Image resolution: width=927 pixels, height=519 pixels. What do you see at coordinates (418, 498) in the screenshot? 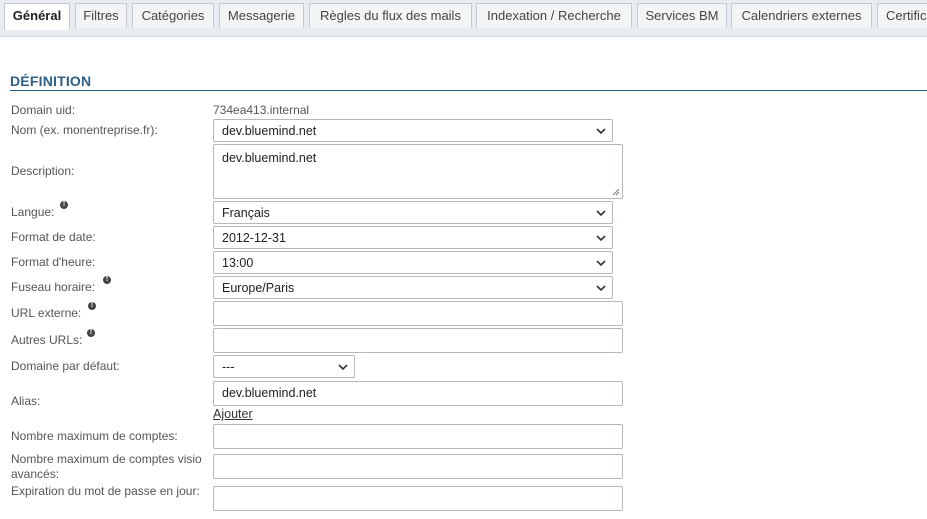
I see `password-expiration-input` at bounding box center [418, 498].